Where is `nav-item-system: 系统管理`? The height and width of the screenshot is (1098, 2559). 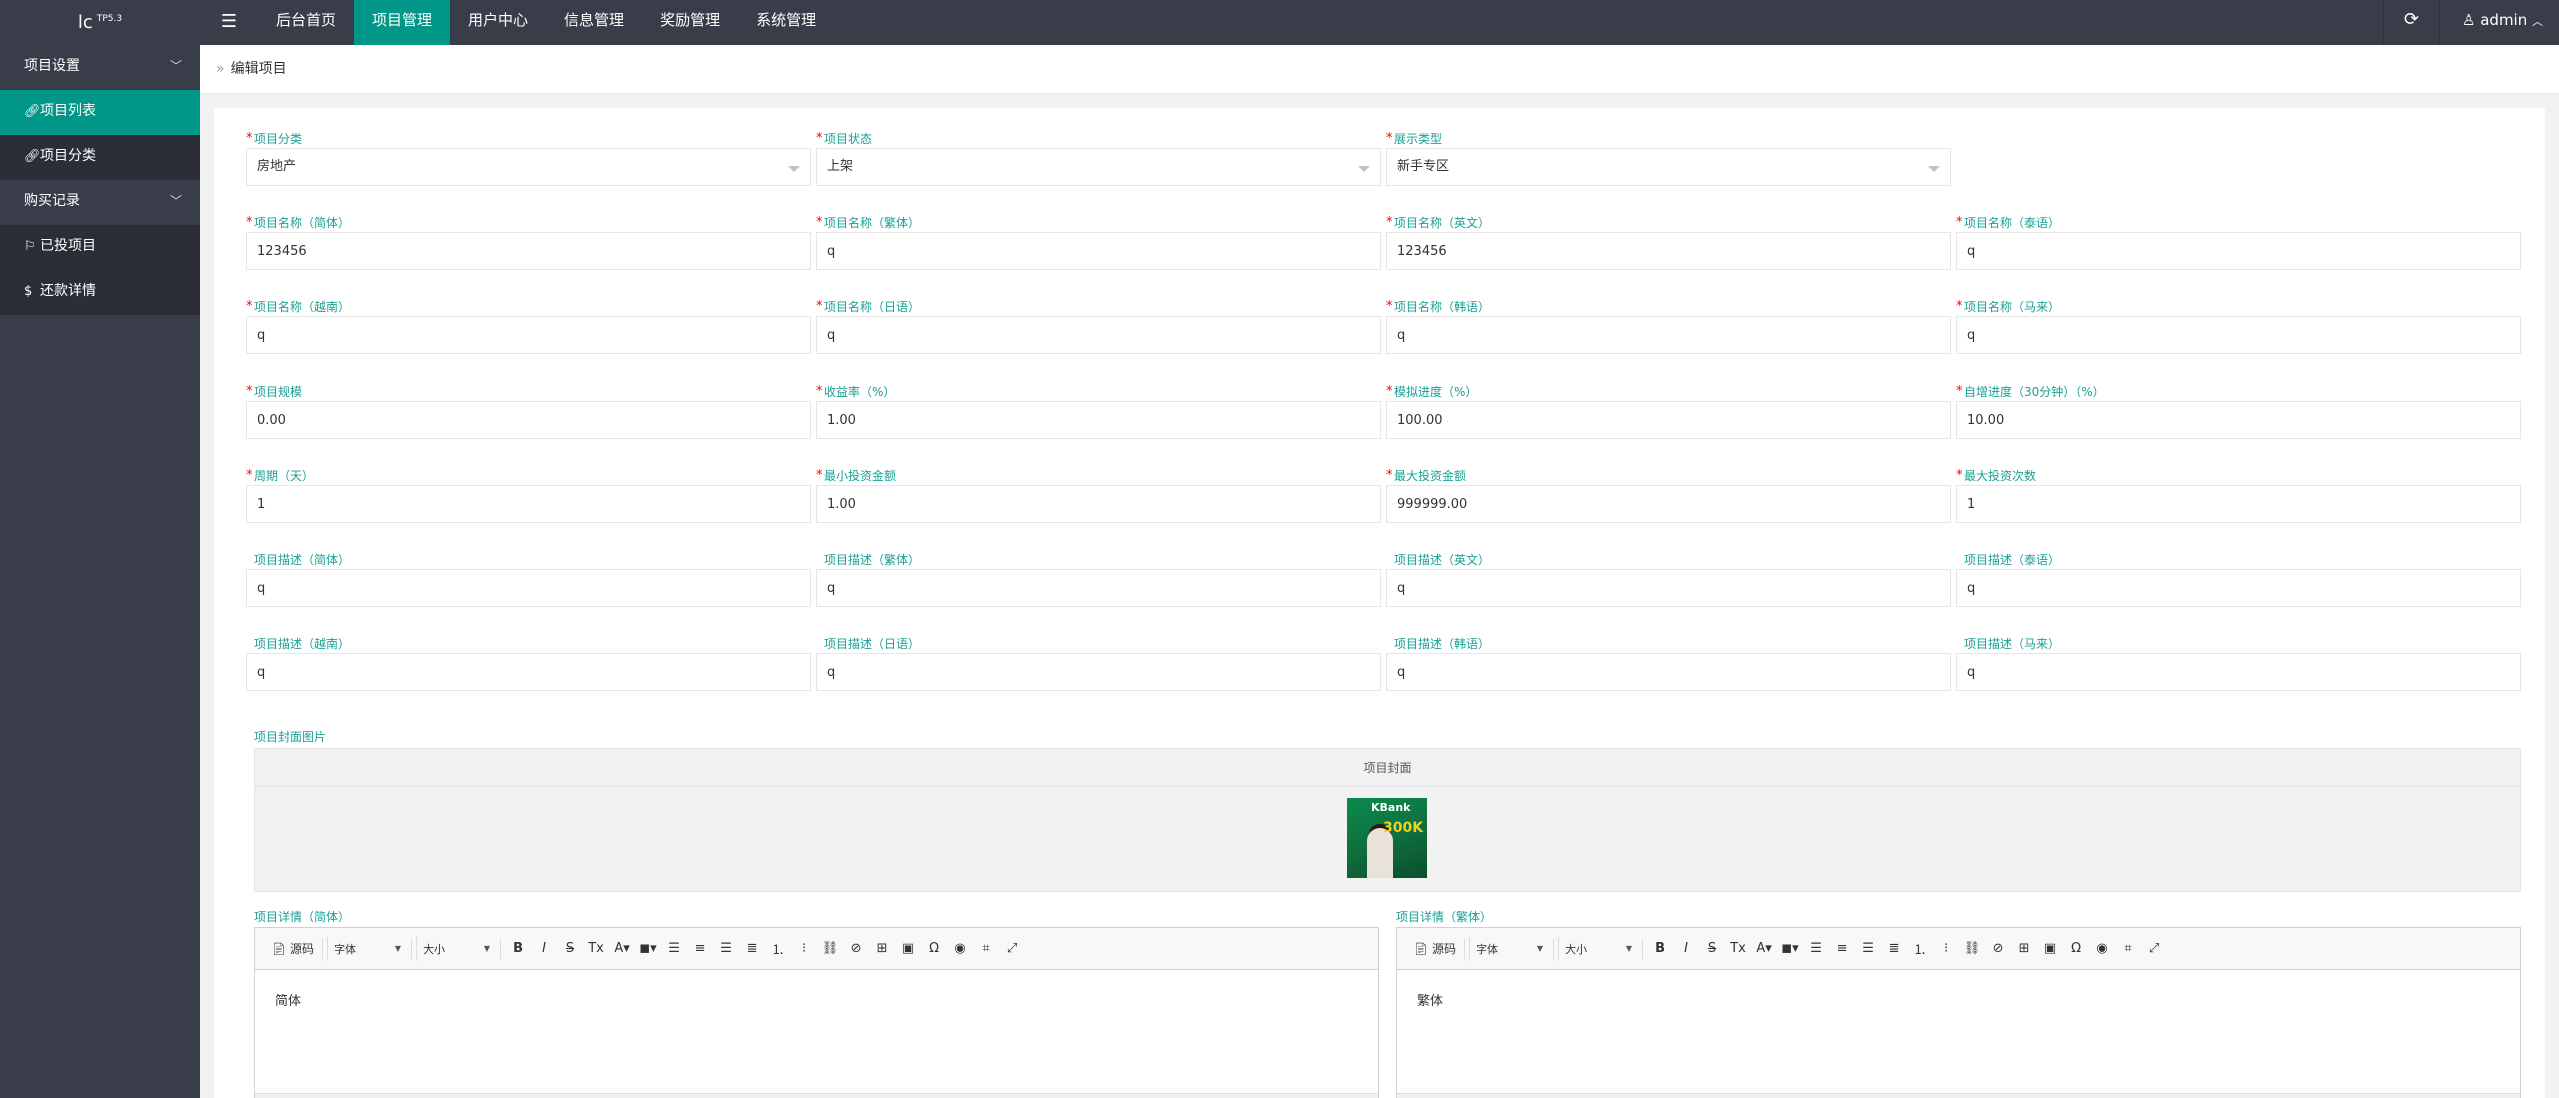
nav-item-system: 系统管理 is located at coordinates (786, 22).